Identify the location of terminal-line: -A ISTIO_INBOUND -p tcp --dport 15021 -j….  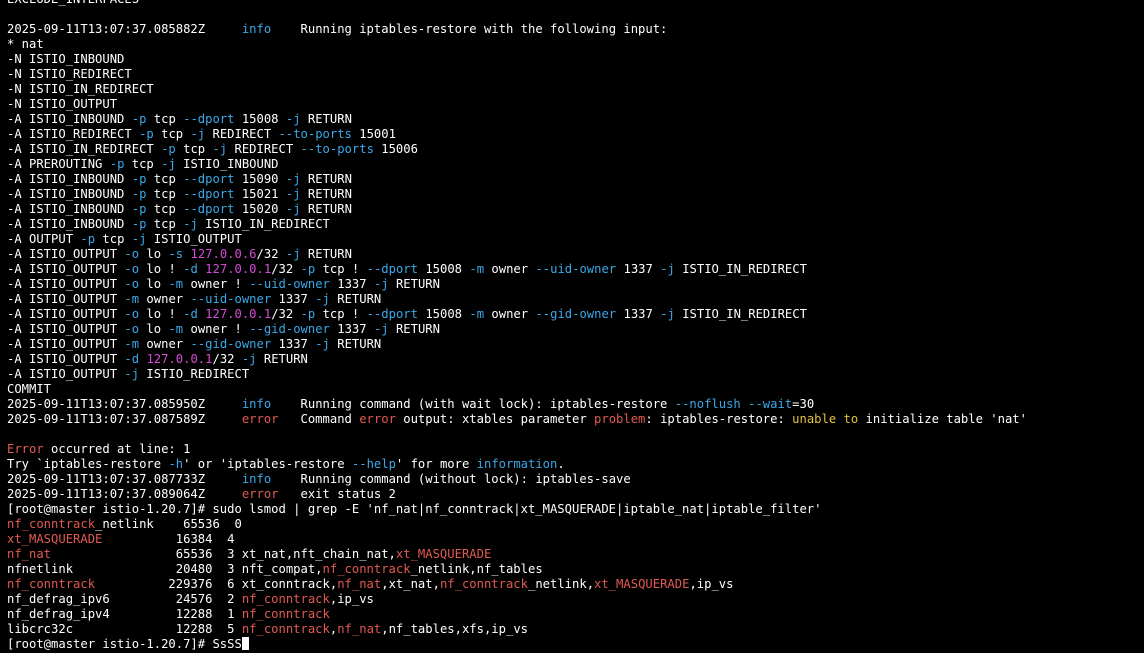
(574, 194).